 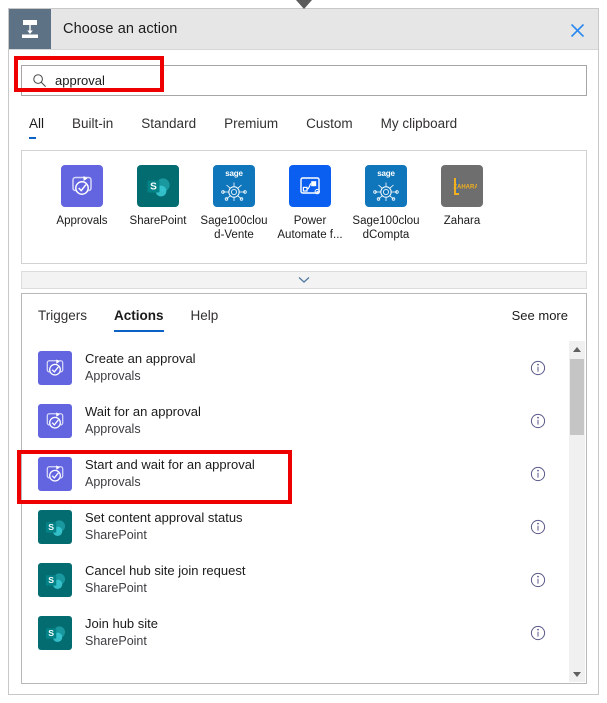 What do you see at coordinates (329, 127) in the screenshot?
I see `tab-custom: Custom` at bounding box center [329, 127].